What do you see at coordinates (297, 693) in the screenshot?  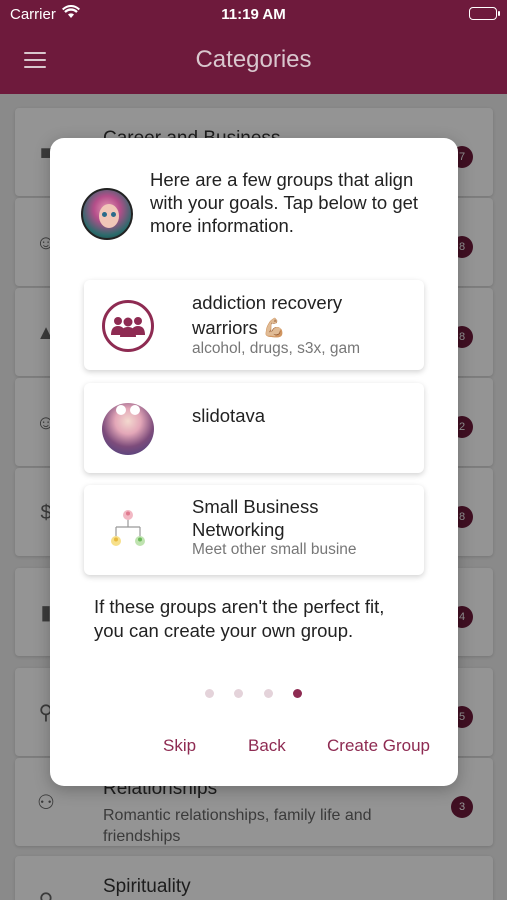 I see `pager-dot-active` at bounding box center [297, 693].